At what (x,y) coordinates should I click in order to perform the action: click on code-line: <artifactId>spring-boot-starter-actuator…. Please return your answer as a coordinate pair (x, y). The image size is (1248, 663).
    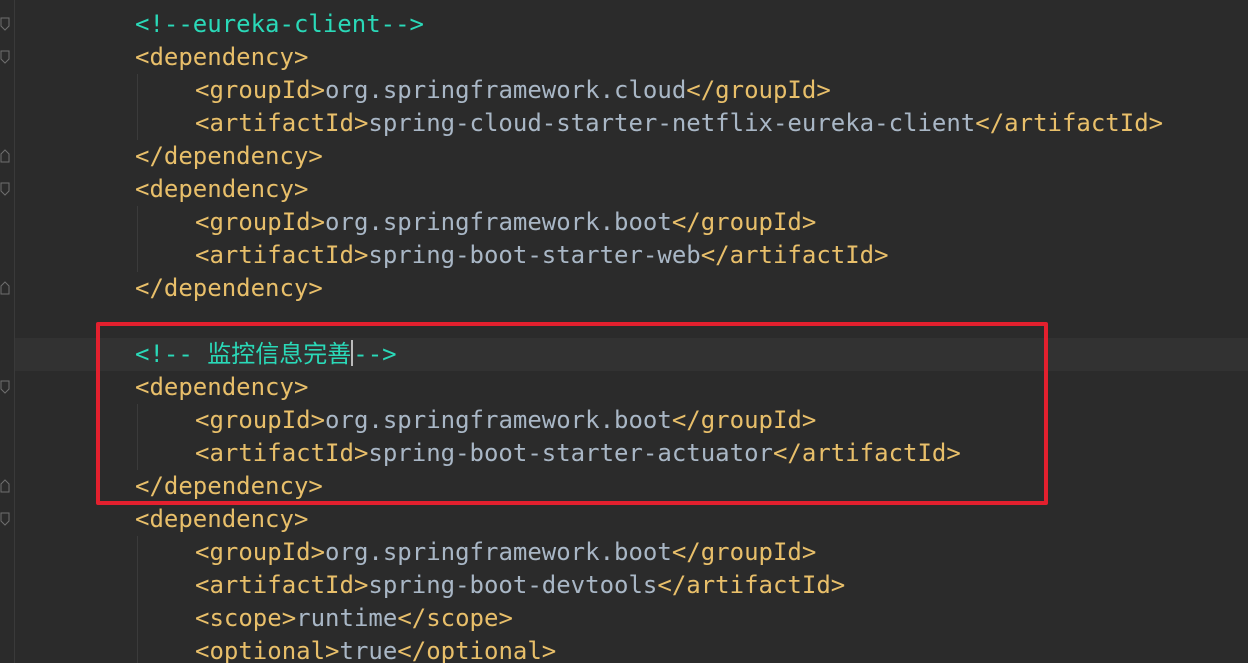
    Looking at the image, I should click on (631, 453).